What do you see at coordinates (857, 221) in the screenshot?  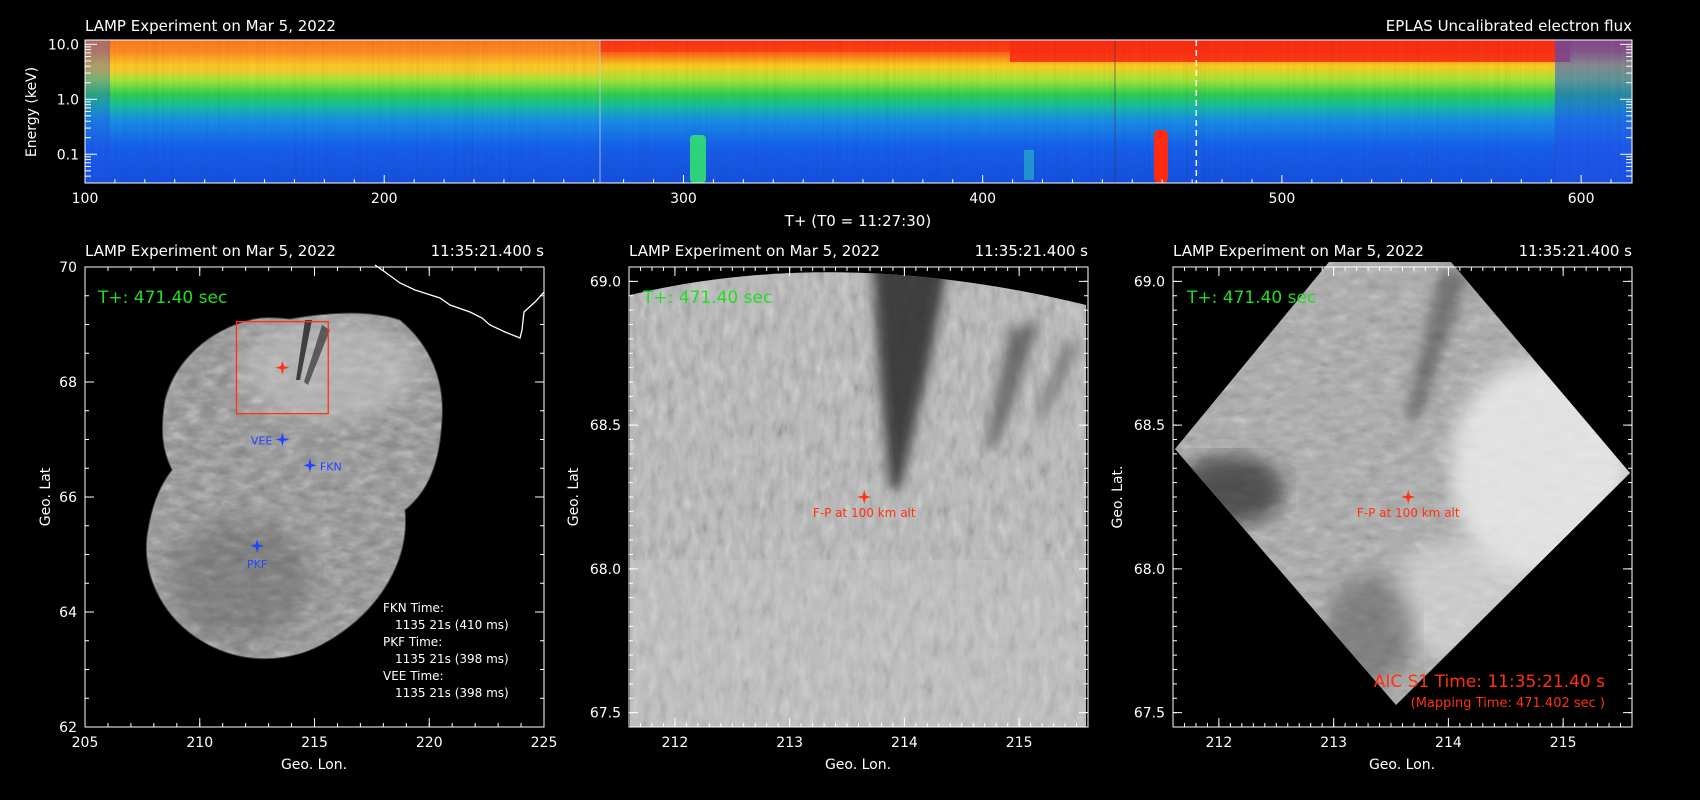 I see `spectrogram-xlabel: T+ (T0 = 11:27:30)` at bounding box center [857, 221].